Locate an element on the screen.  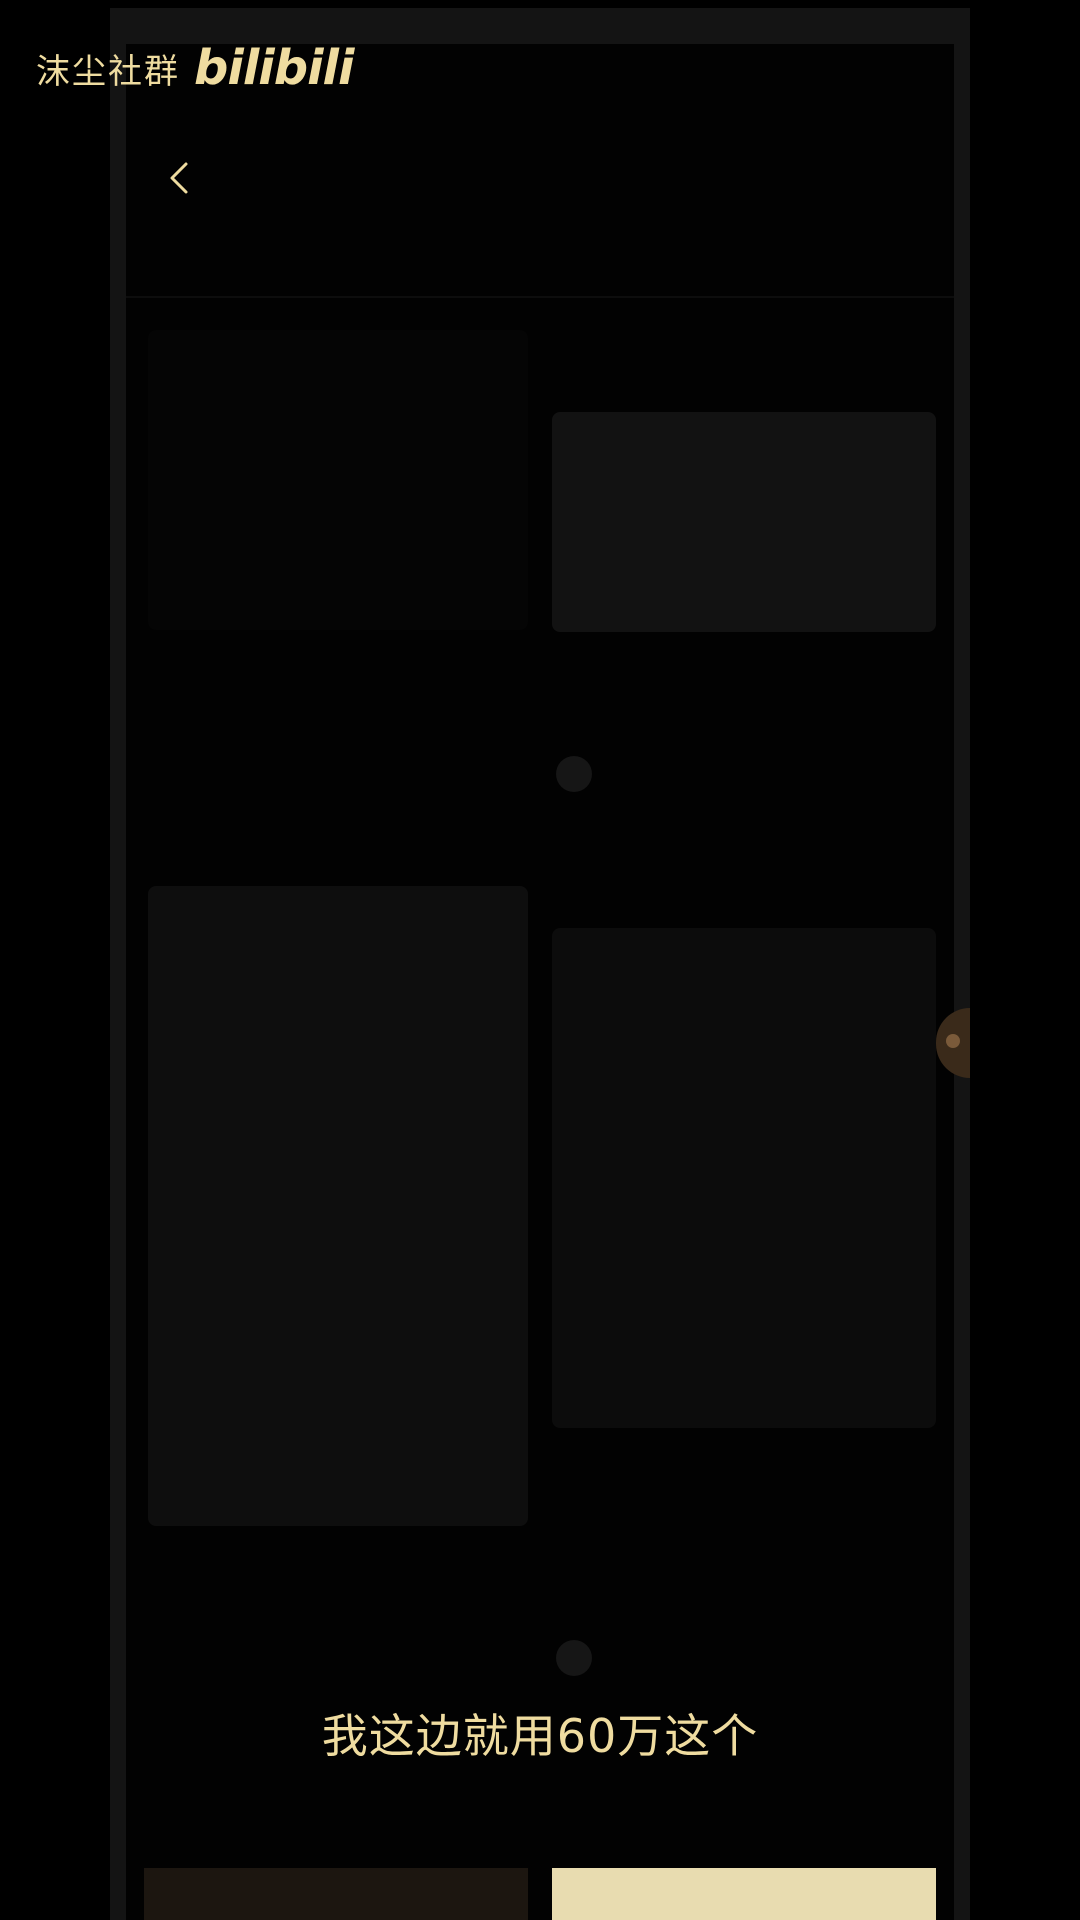
chevron-left-icon is located at coordinates (179, 178).